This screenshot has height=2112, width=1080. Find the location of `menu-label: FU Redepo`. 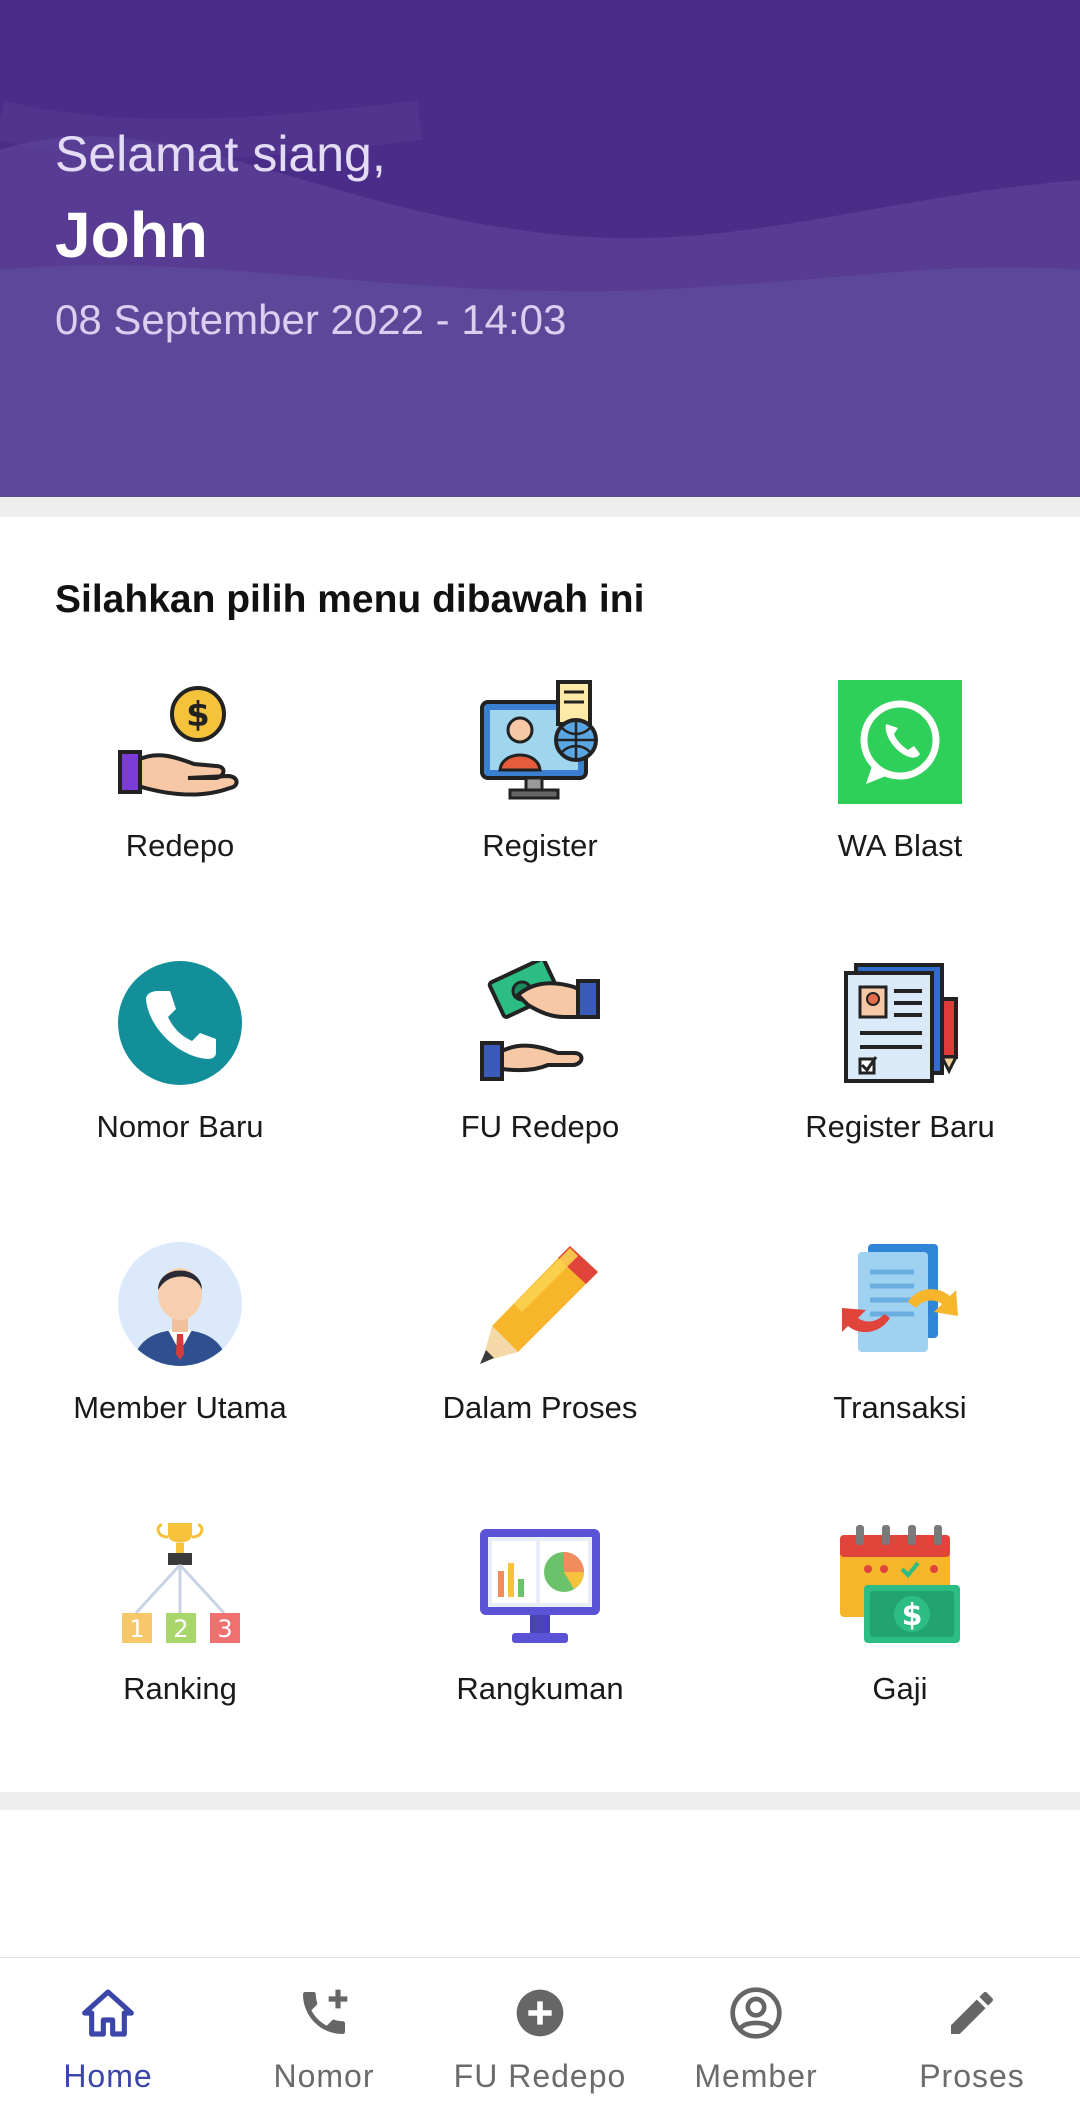

menu-label: FU Redepo is located at coordinates (540, 1126).